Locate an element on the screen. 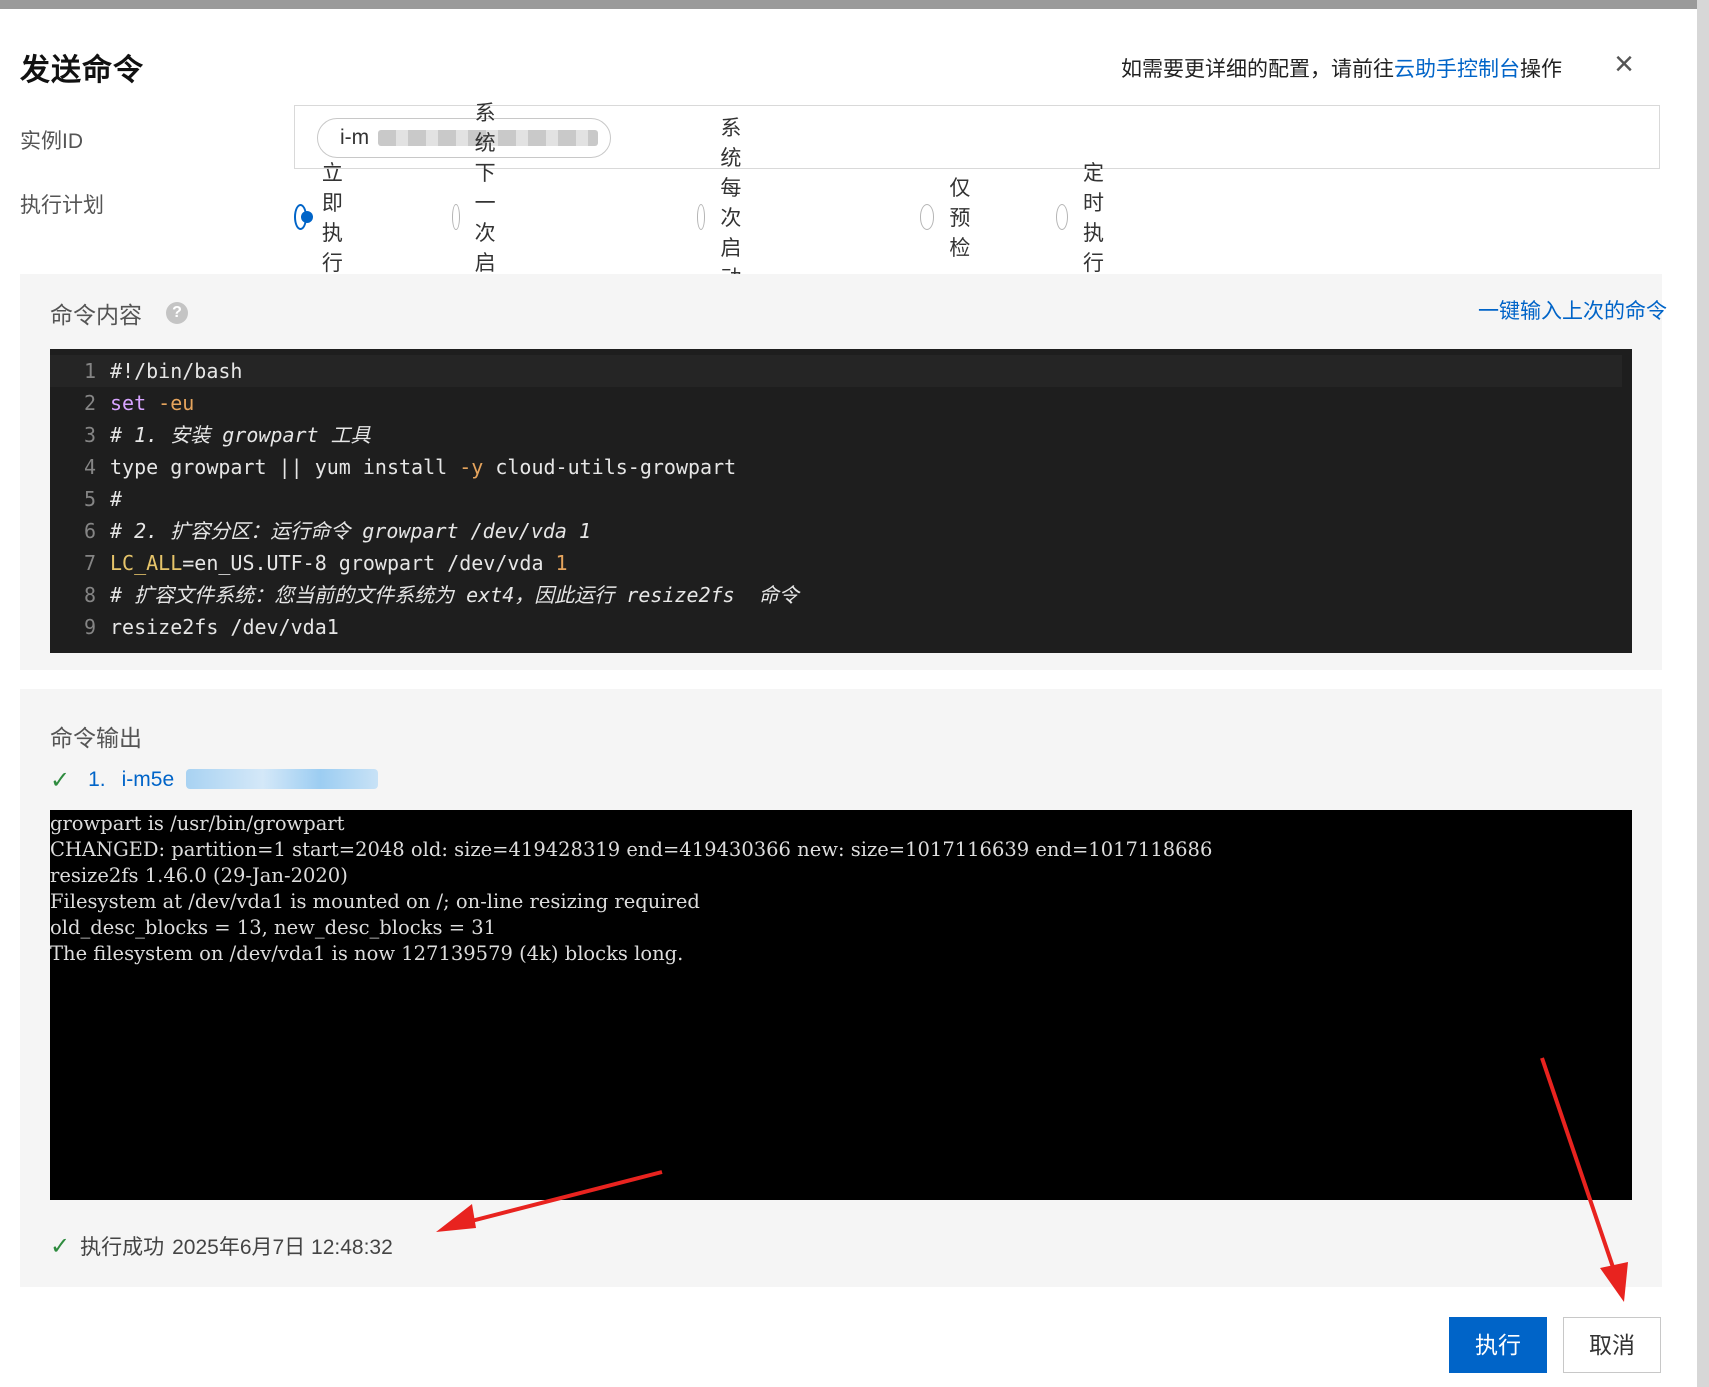 The height and width of the screenshot is (1387, 1709). radio-label: 仅预检 is located at coordinates (960, 218).